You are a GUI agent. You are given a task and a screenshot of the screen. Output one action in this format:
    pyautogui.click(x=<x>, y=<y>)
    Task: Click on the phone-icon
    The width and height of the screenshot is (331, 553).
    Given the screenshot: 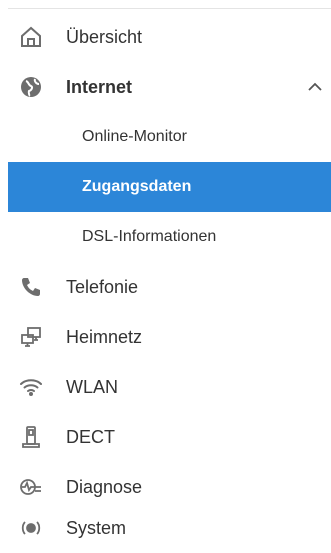 What is the action you would take?
    pyautogui.click(x=31, y=287)
    